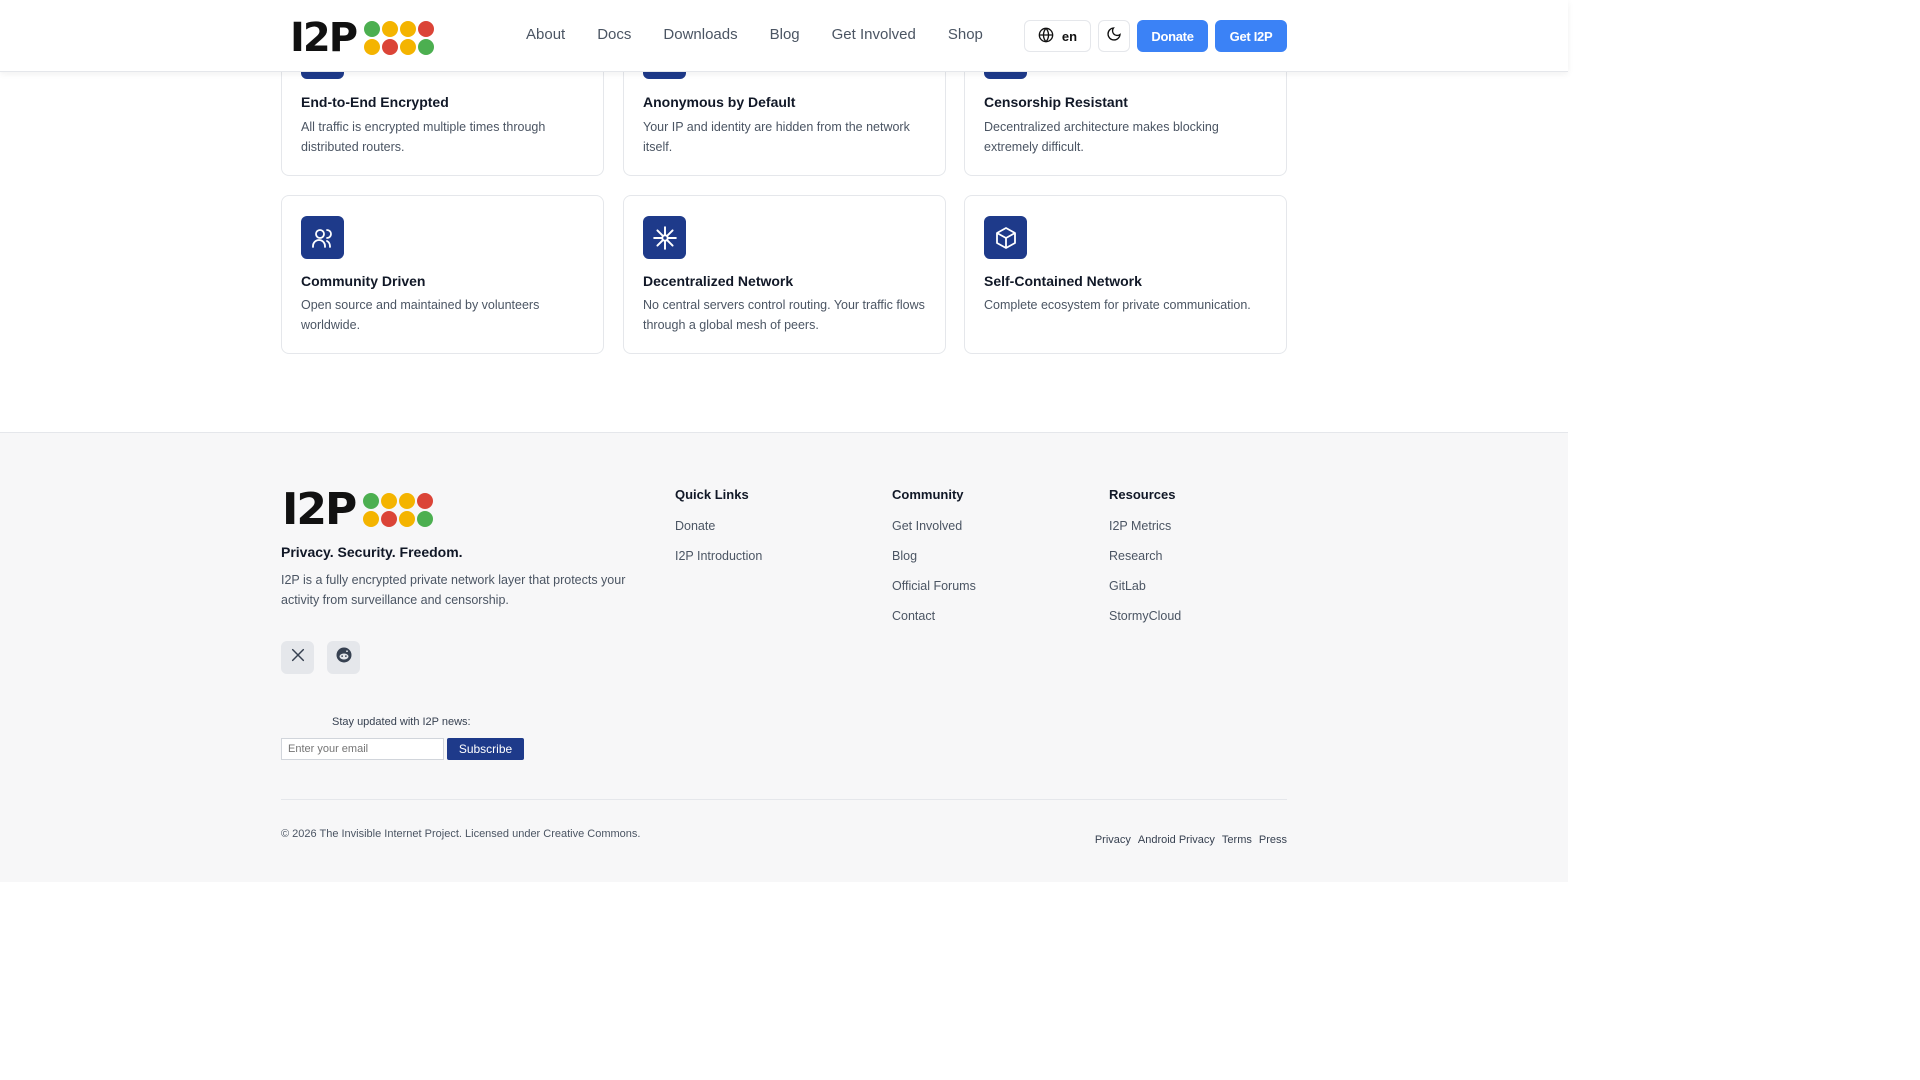  What do you see at coordinates (664, 237) in the screenshot?
I see `network-icon` at bounding box center [664, 237].